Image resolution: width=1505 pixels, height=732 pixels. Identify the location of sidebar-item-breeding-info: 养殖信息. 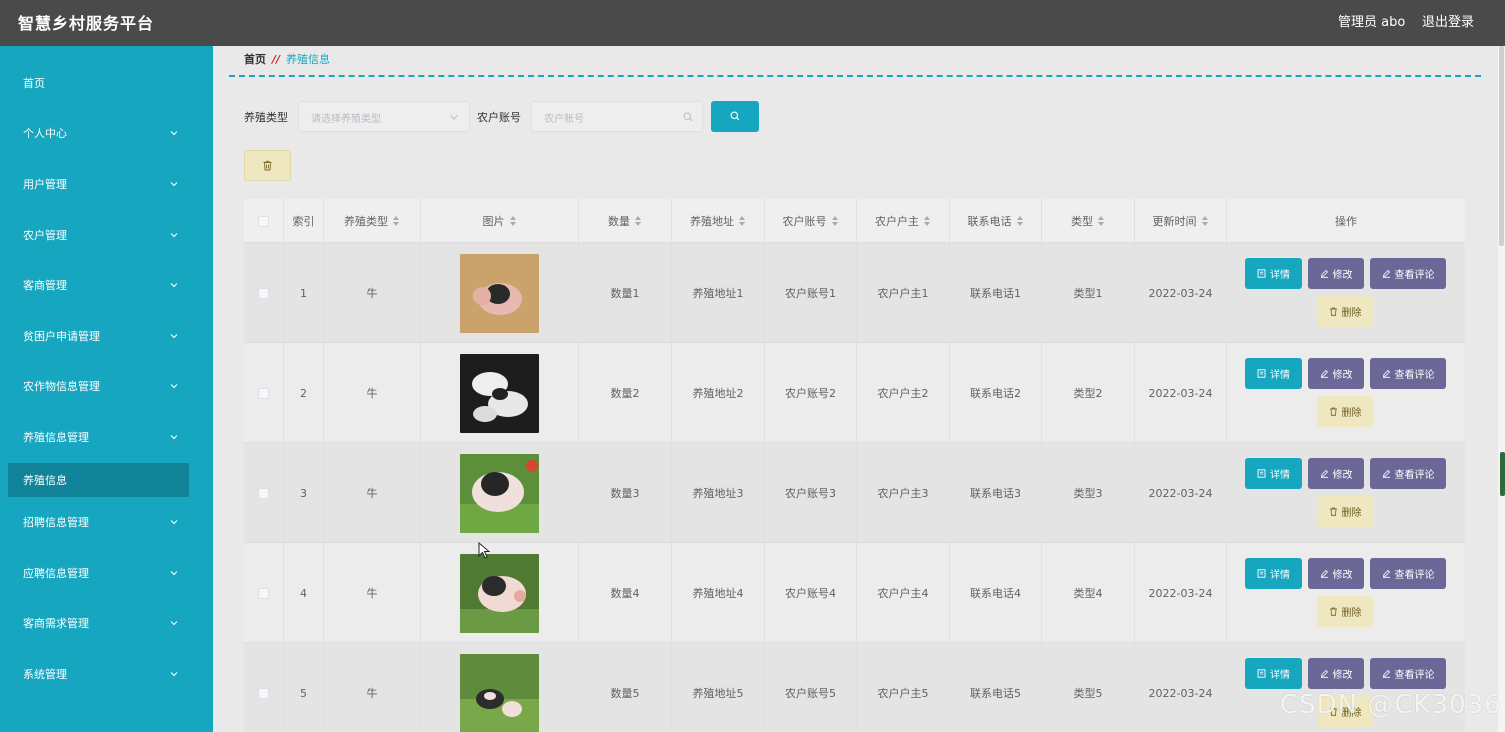
(98, 480).